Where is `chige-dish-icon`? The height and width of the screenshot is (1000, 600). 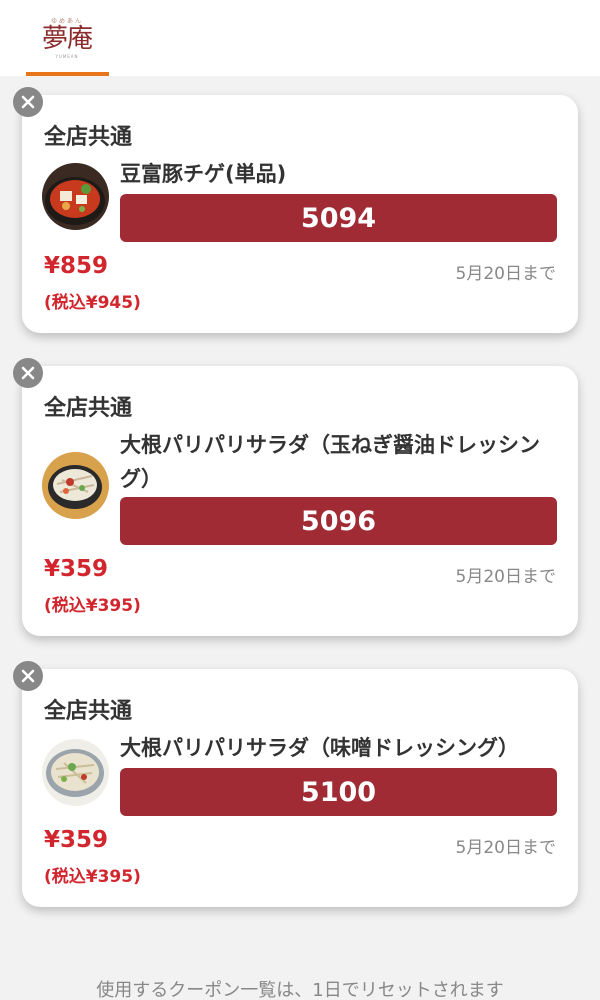 chige-dish-icon is located at coordinates (75, 196).